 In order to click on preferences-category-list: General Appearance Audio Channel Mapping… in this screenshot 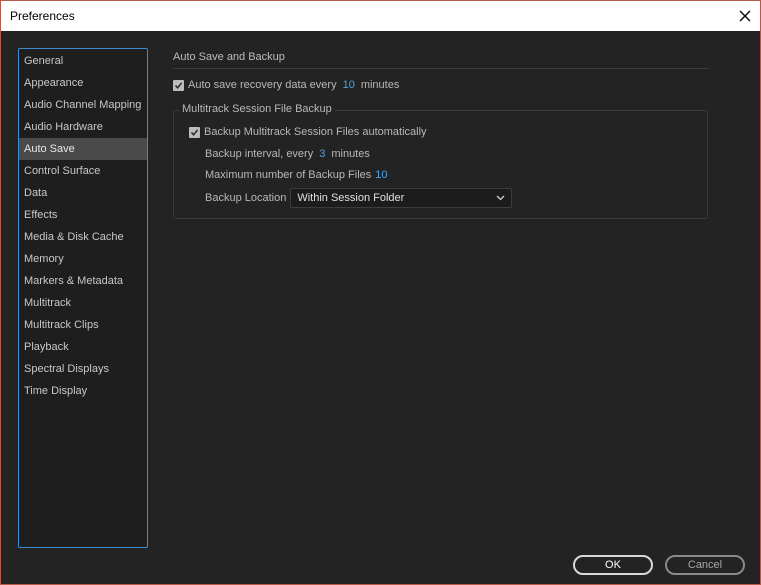, I will do `click(83, 298)`.